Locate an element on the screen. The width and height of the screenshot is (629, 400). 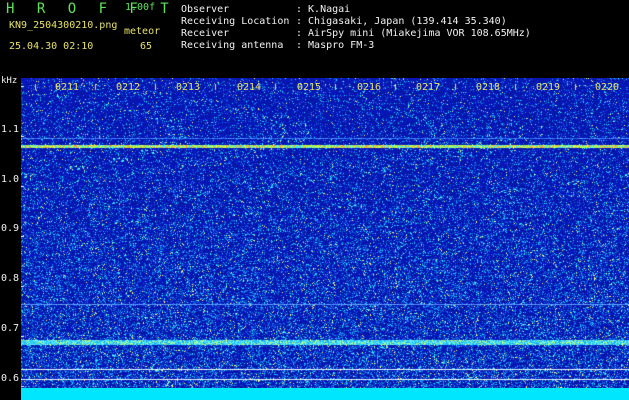
observer-value: : K.Nagai is located at coordinates (323, 9).